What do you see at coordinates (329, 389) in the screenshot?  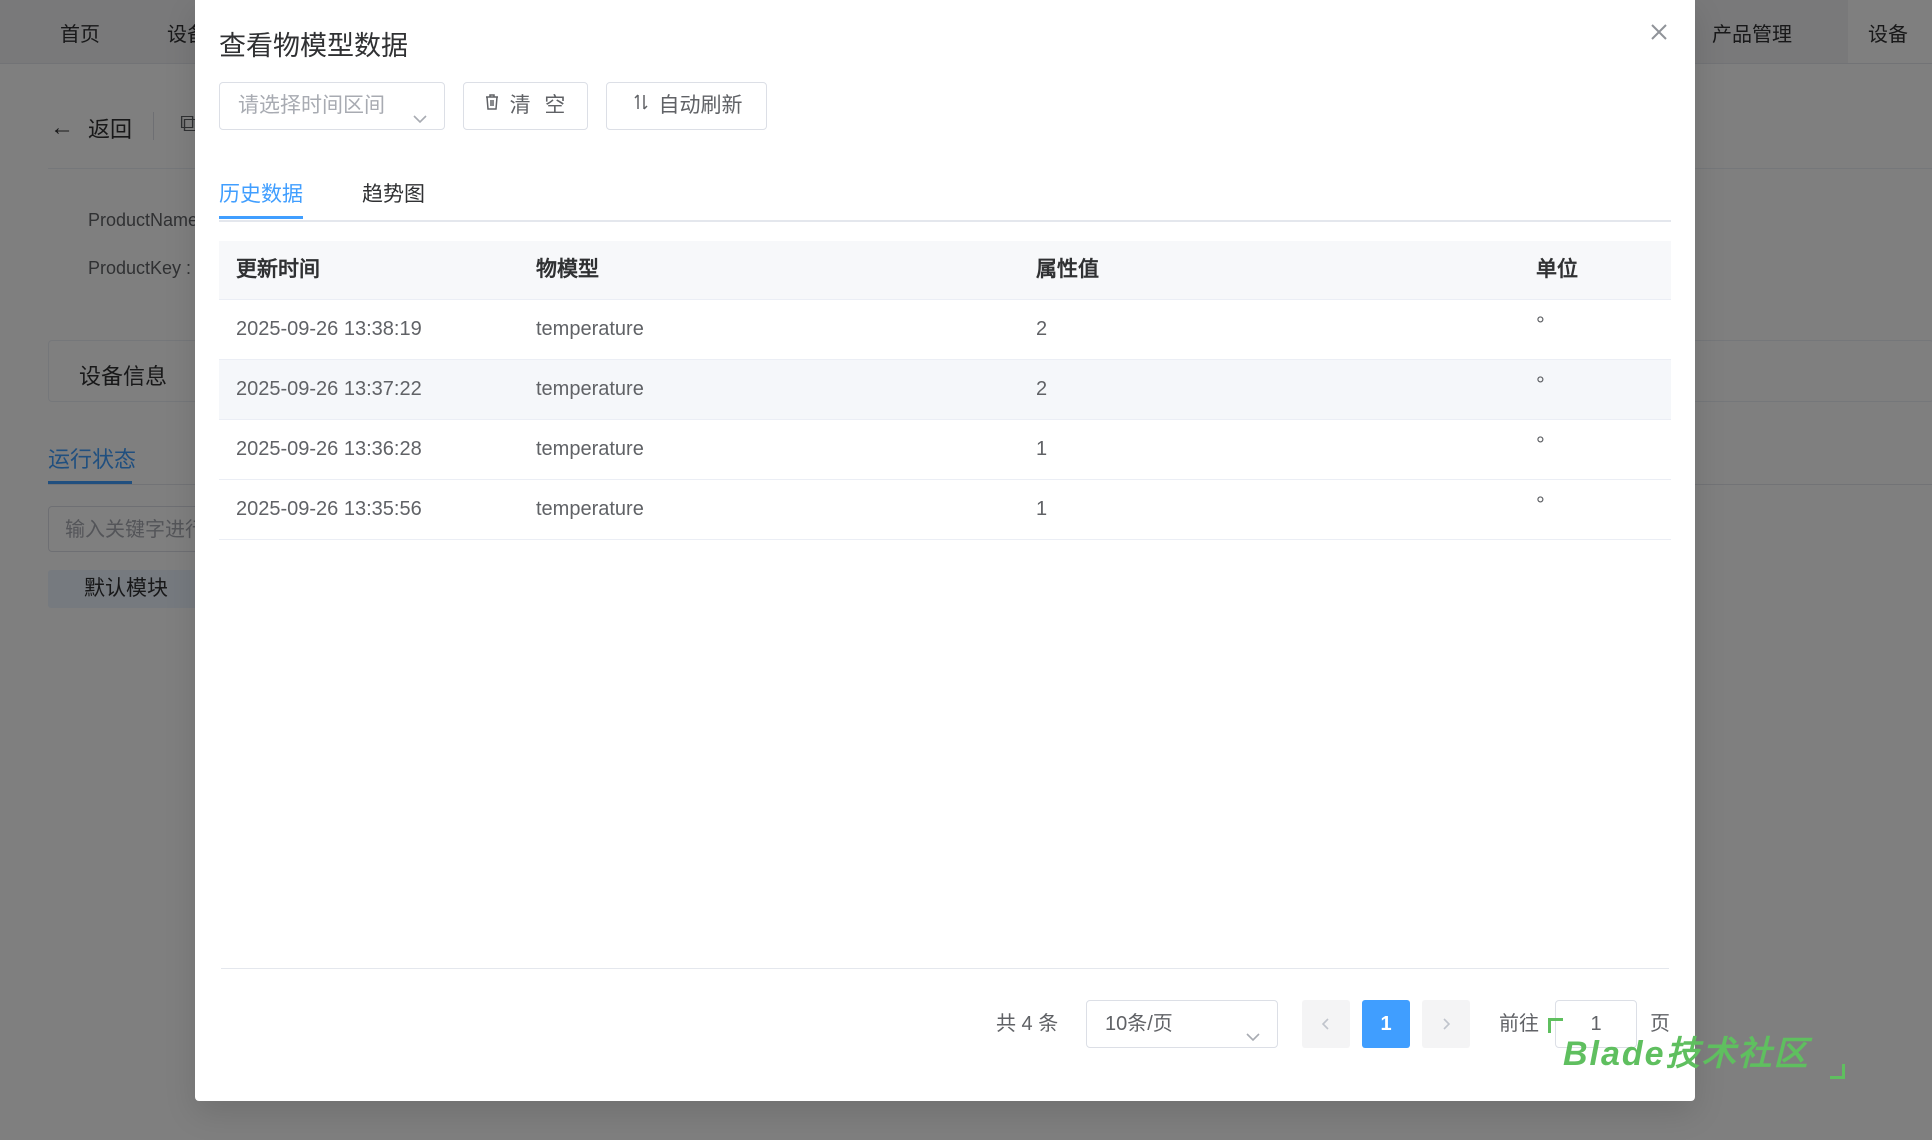 I see `cell-update-time: 2025-09-26 13:37:22` at bounding box center [329, 389].